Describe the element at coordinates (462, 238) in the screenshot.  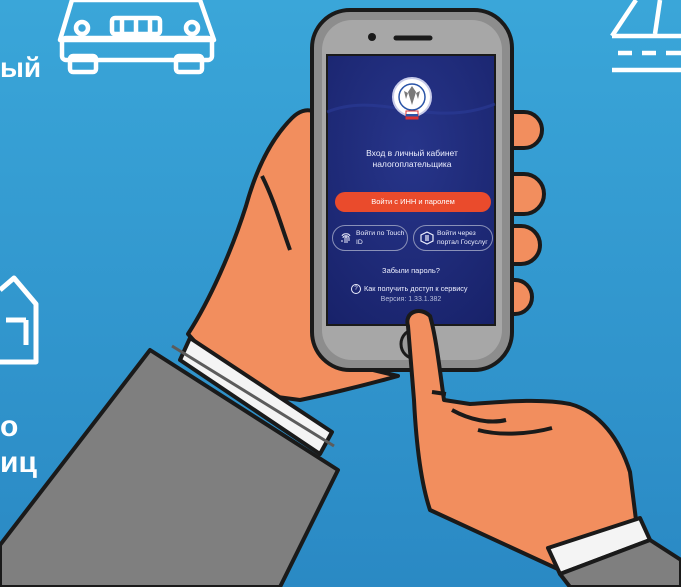
I see `gosuslugi-label: Войти через портал Госуслуг` at that location.